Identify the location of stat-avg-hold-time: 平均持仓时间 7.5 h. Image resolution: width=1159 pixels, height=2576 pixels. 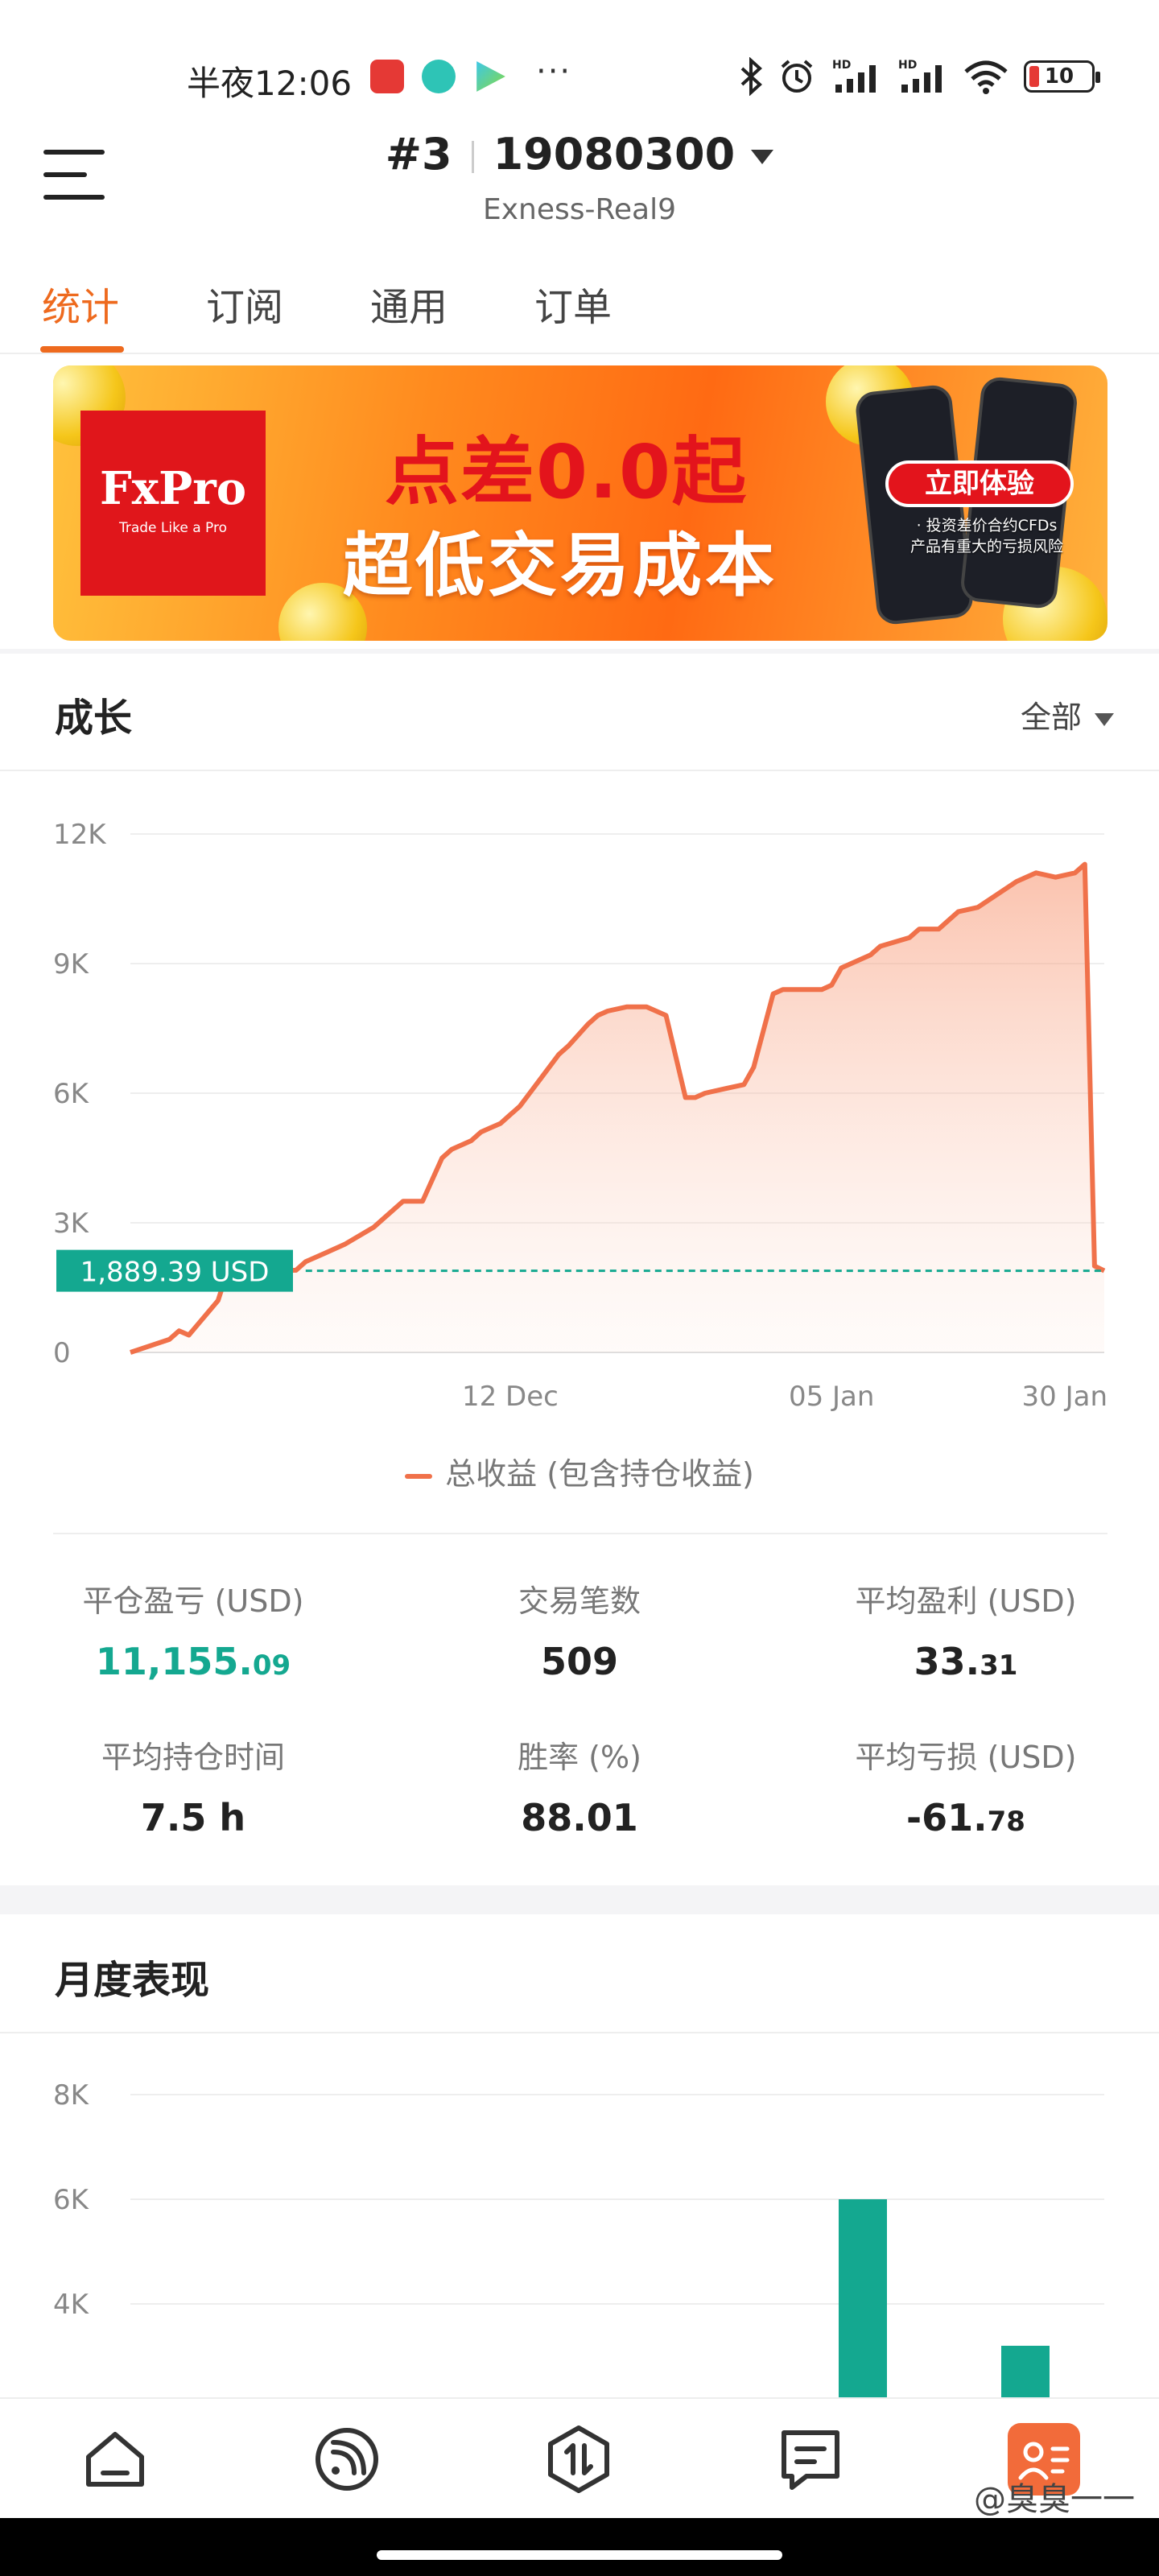
(193, 1785).